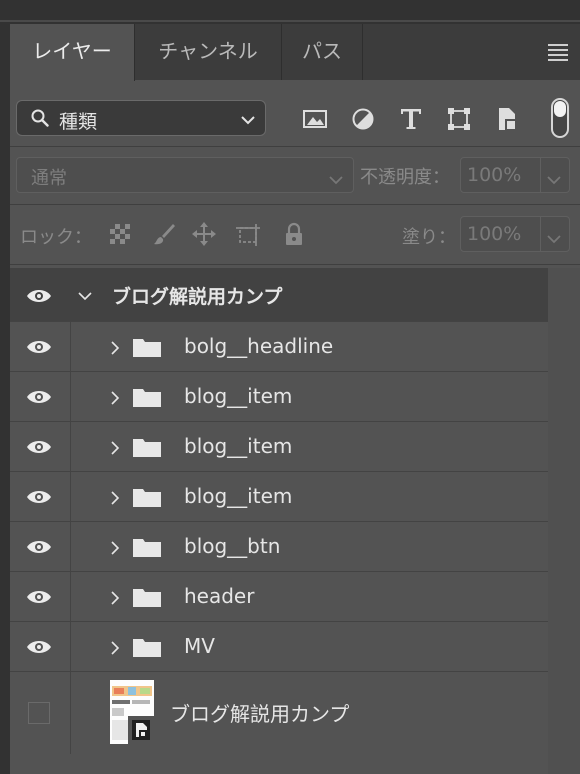 Image resolution: width=580 pixels, height=774 pixels. What do you see at coordinates (405, 177) in the screenshot?
I see `opacity-label: 不透明度：` at bounding box center [405, 177].